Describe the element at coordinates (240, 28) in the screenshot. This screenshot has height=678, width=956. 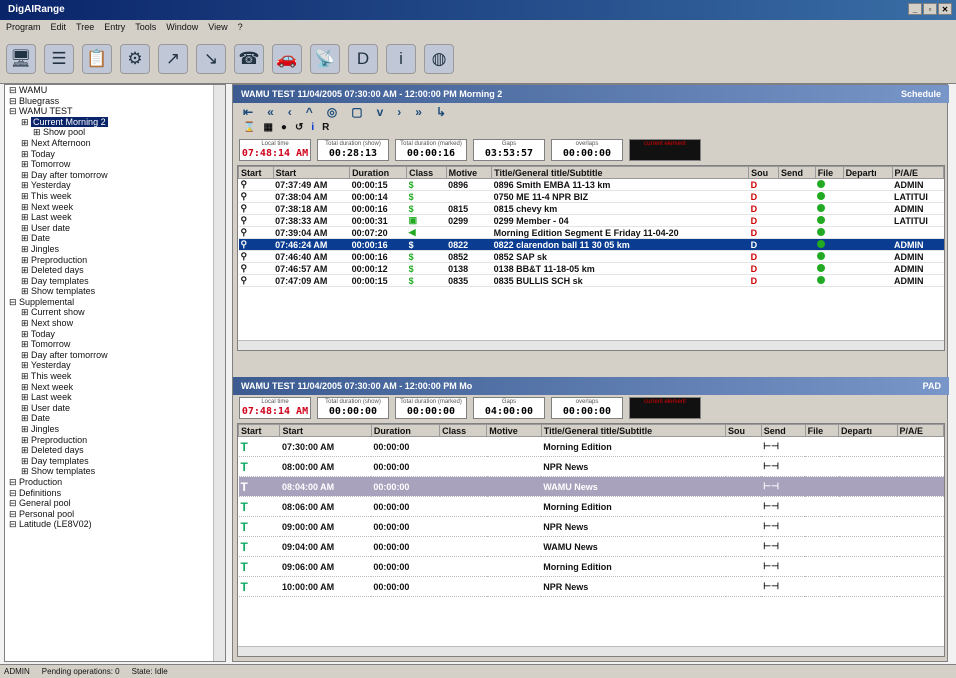
I see `menu-item-7: ?` at that location.